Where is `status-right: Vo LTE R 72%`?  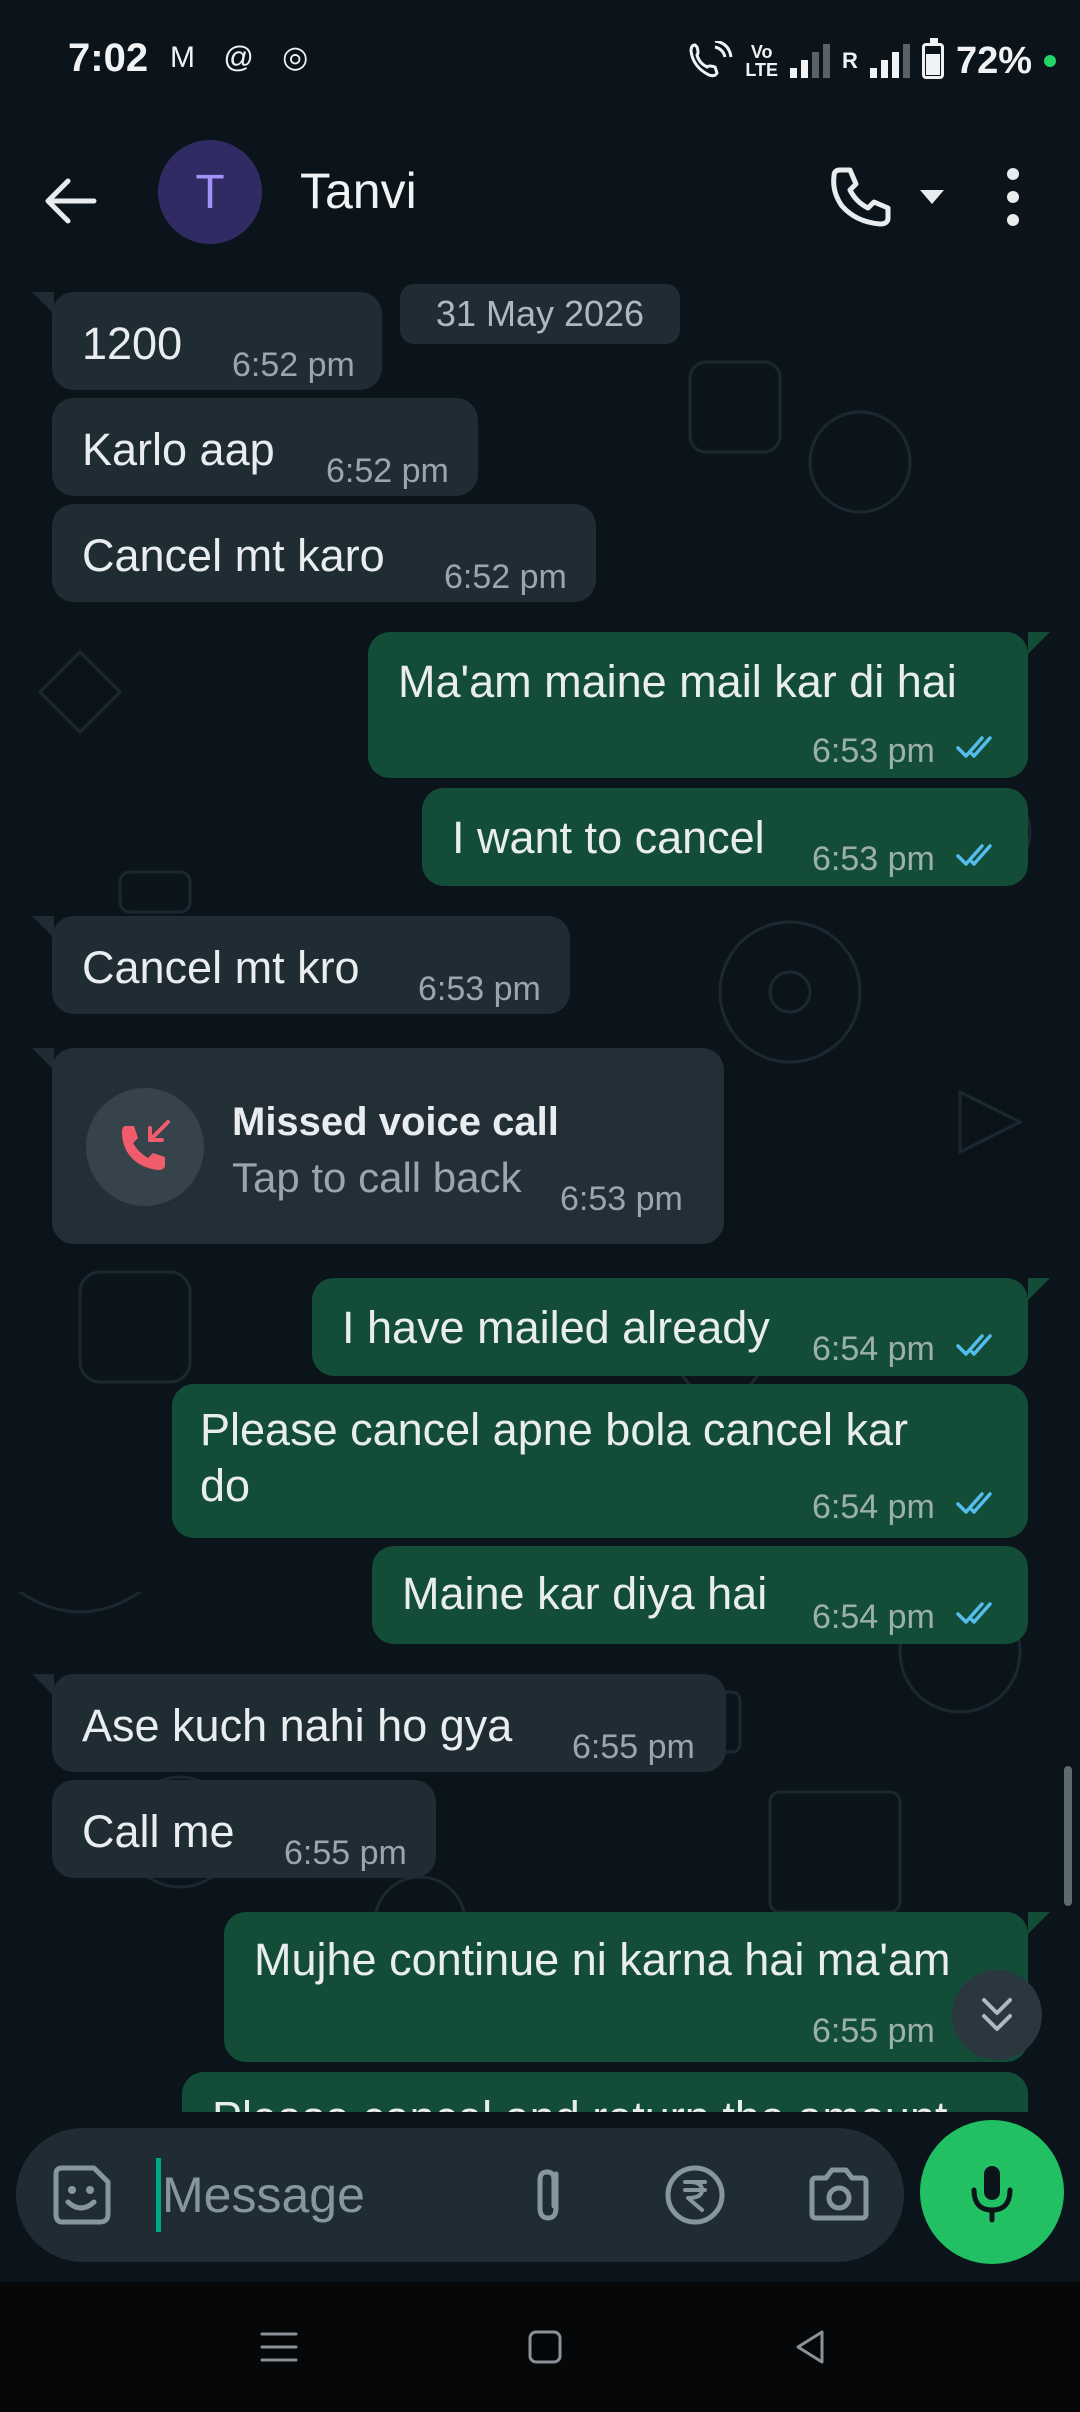 status-right: Vo LTE R 72% is located at coordinates (872, 61).